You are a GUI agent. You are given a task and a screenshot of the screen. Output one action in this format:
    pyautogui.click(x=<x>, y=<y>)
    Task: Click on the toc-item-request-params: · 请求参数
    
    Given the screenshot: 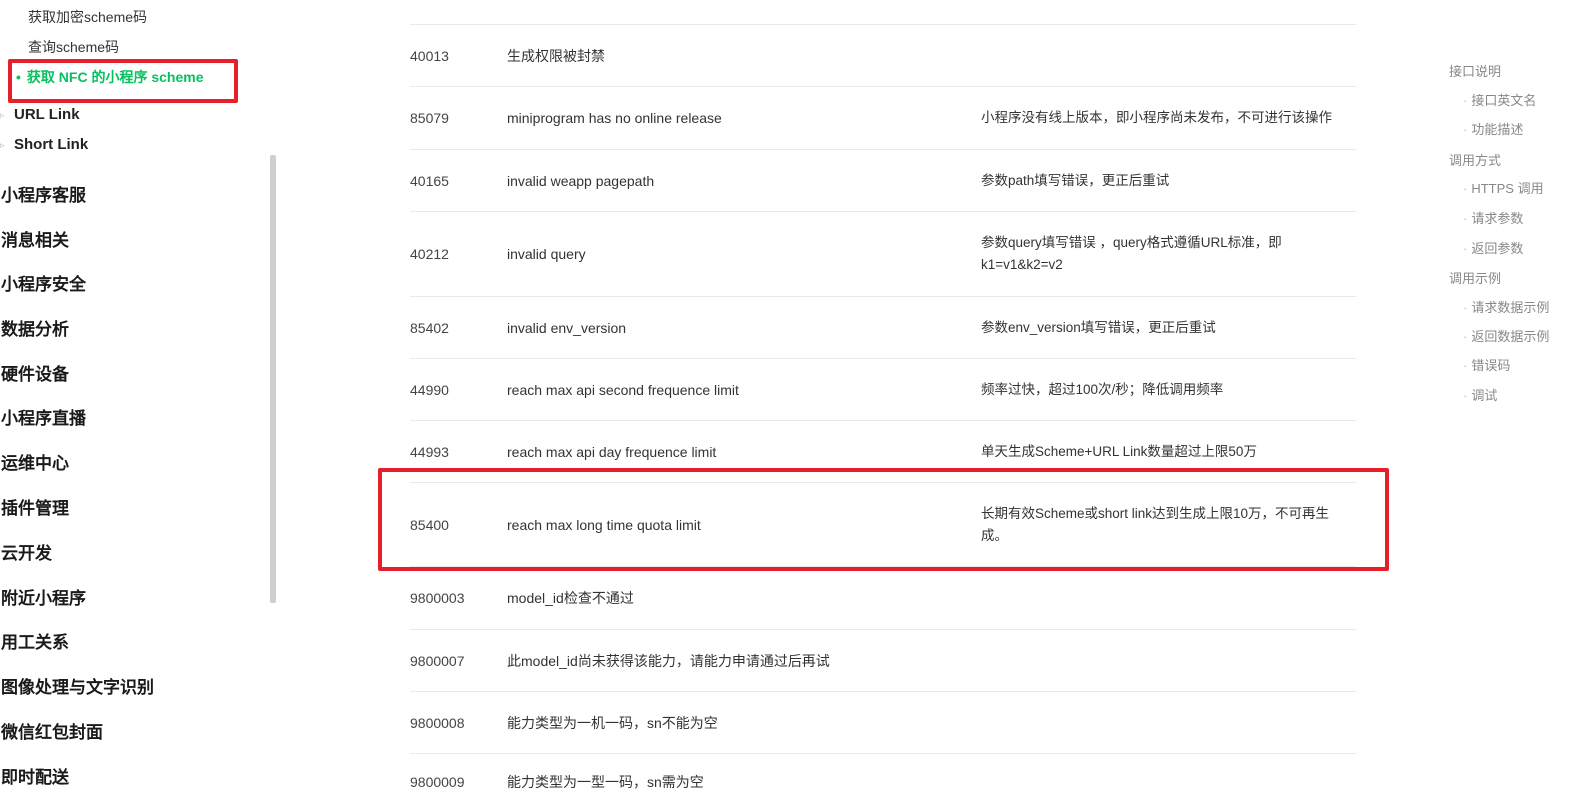 What is the action you would take?
    pyautogui.click(x=1493, y=217)
    